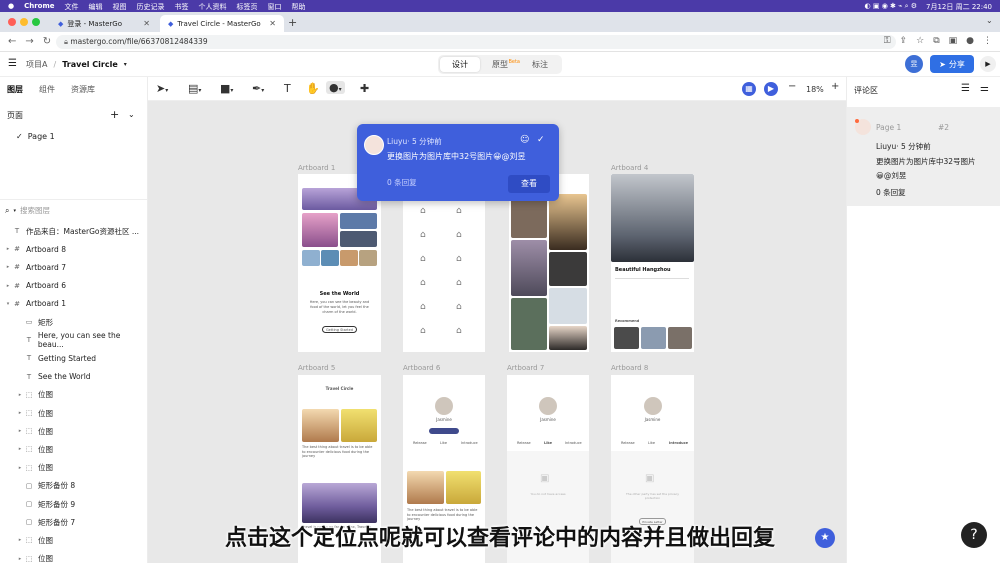 The width and height of the screenshot is (1000, 568). Describe the element at coordinates (984, 88) in the screenshot. I see `settings-sliders-icon: ⚌` at that location.